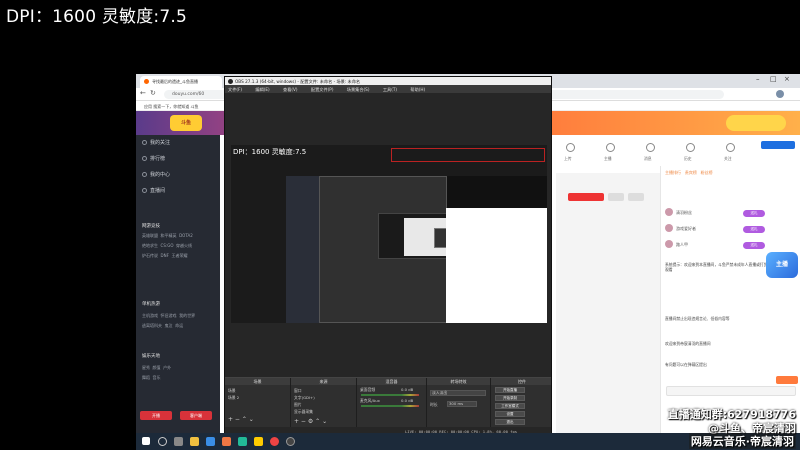  Describe the element at coordinates (146, 441) in the screenshot. I see `start-icon` at that location.